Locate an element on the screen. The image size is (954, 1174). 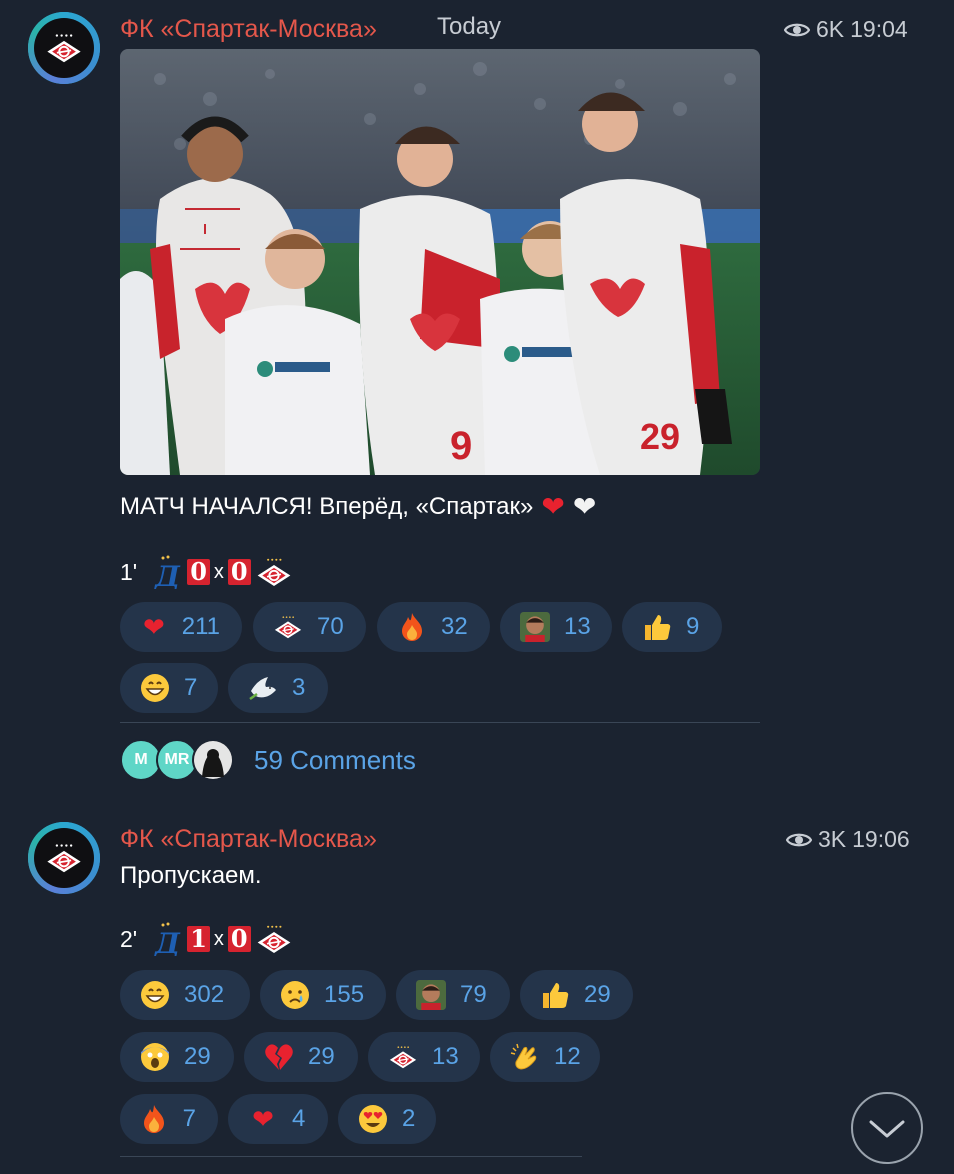
reaction-count: 32 is located at coordinates (454, 626).